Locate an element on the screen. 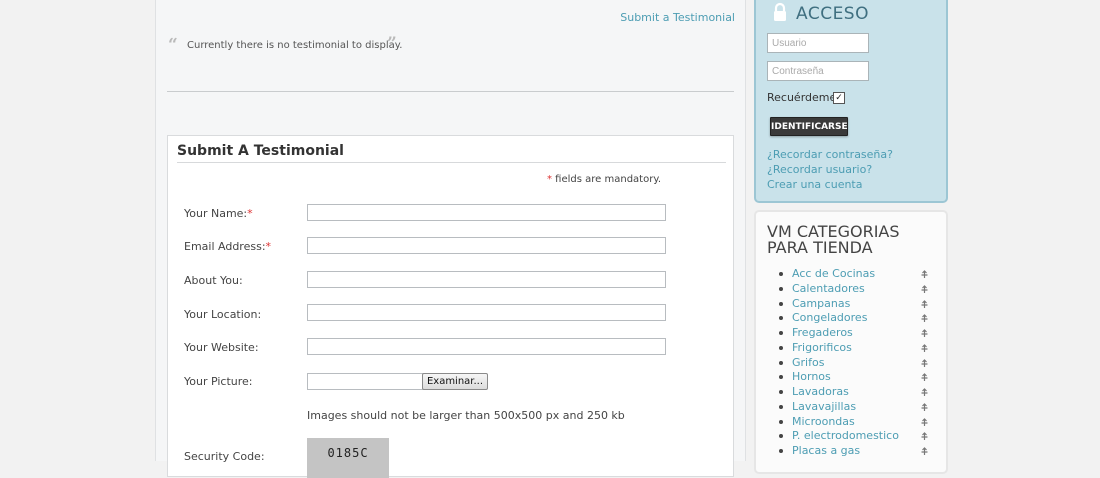 This screenshot has width=1100, height=478. login-button: IDENTIFICARSE is located at coordinates (809, 126).